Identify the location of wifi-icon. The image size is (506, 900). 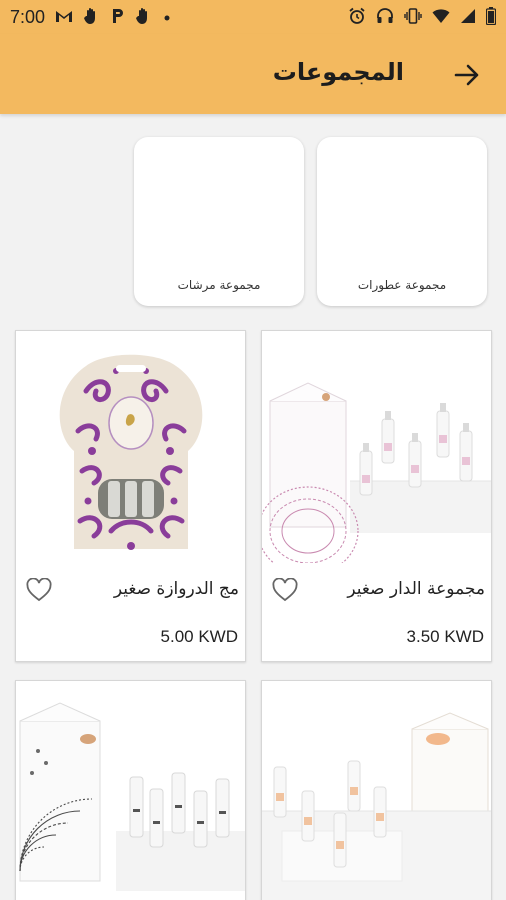
(441, 17).